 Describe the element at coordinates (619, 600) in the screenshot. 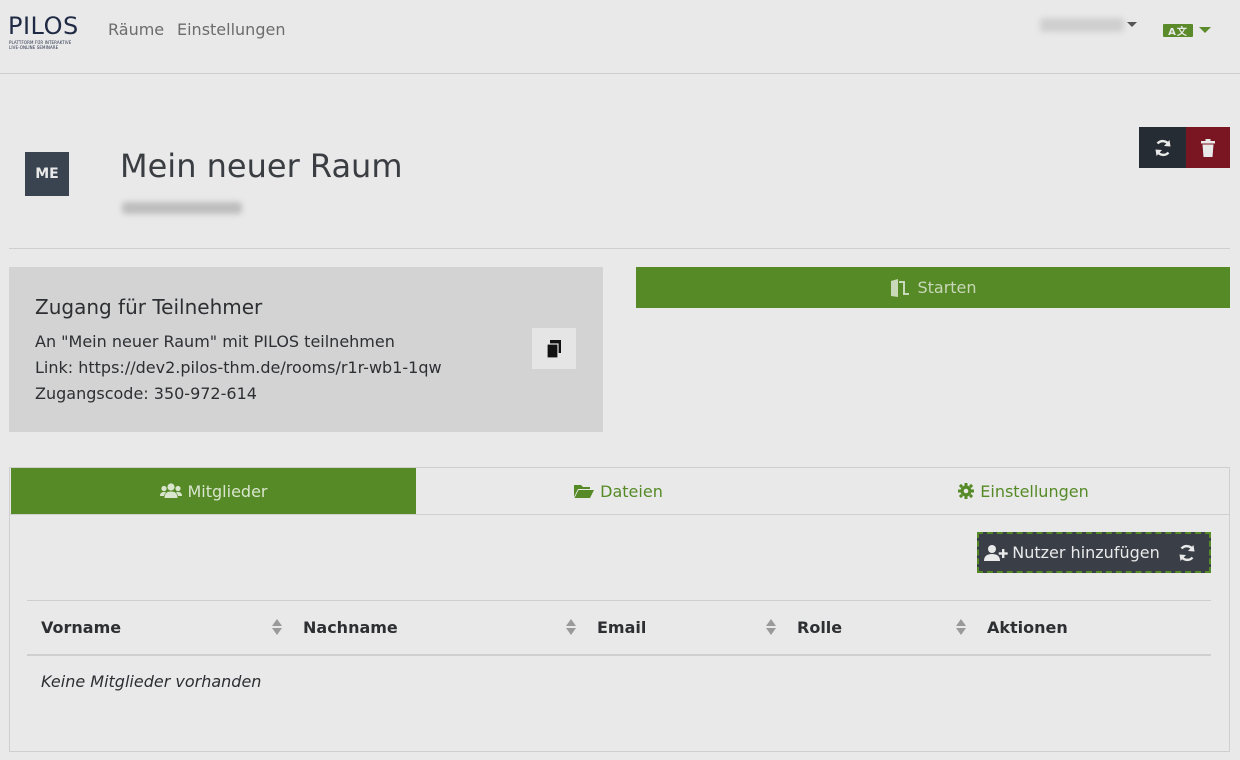

I see `table-top-border` at that location.